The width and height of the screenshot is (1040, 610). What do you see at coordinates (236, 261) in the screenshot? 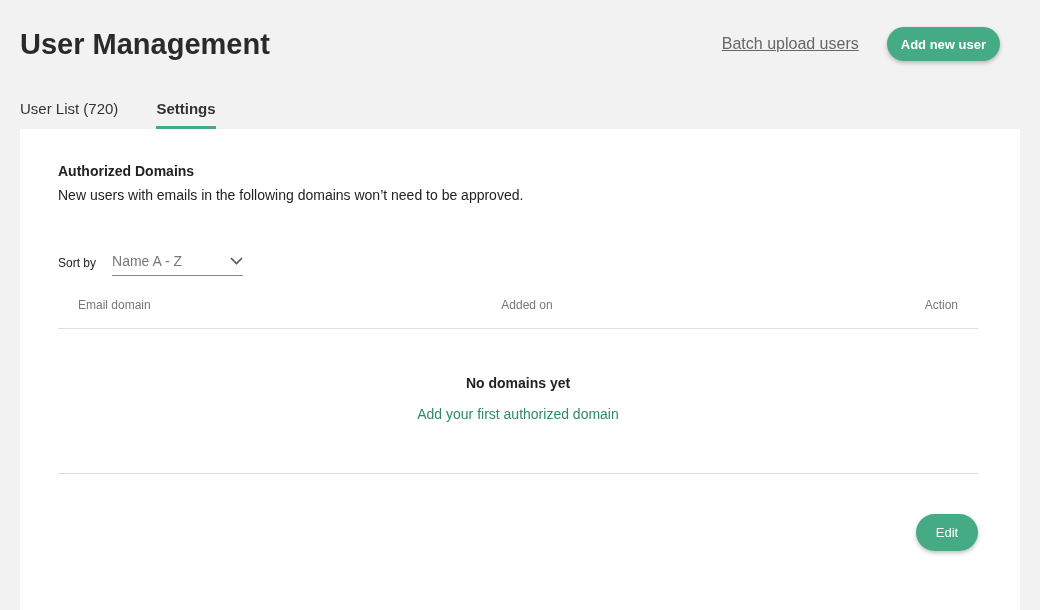
I see `chevron-down-icon` at bounding box center [236, 261].